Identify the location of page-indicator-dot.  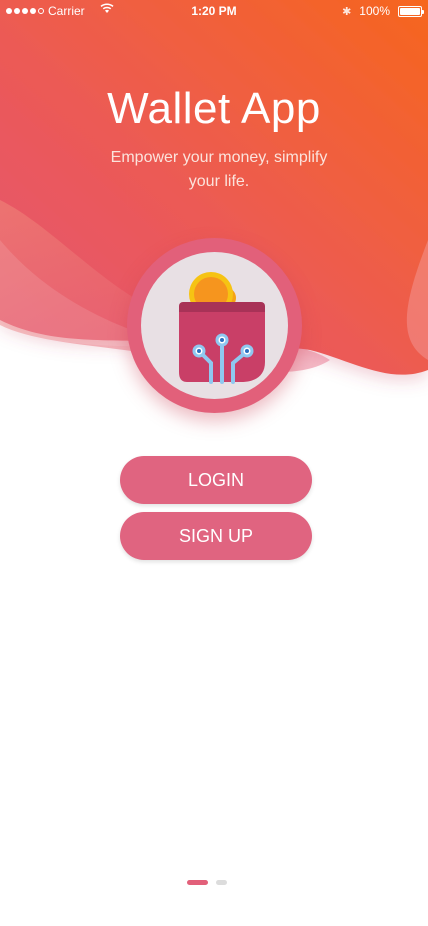
(221, 882).